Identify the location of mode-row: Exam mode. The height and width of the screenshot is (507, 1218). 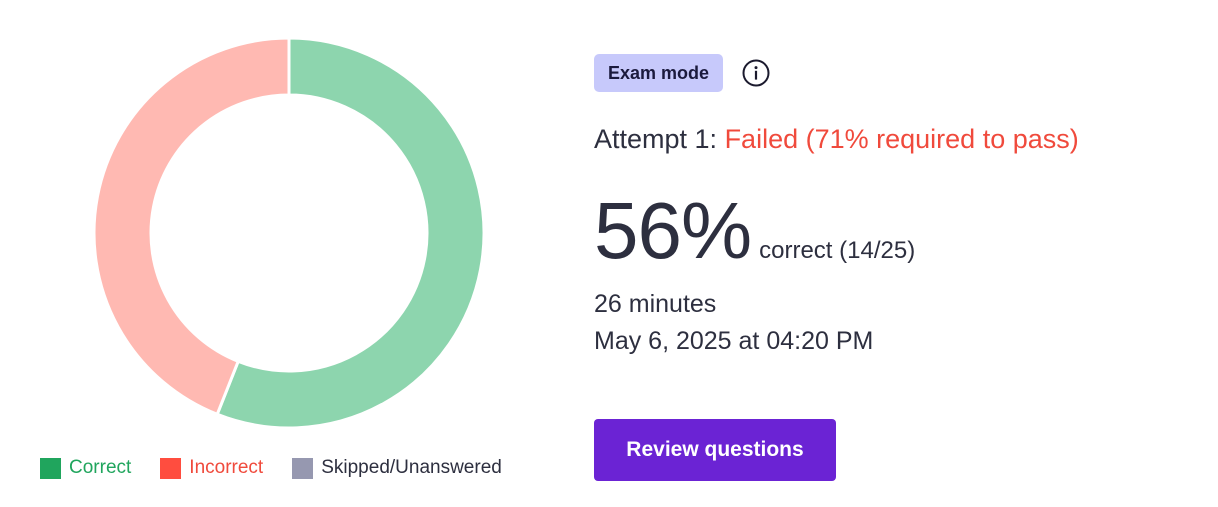
(682, 73).